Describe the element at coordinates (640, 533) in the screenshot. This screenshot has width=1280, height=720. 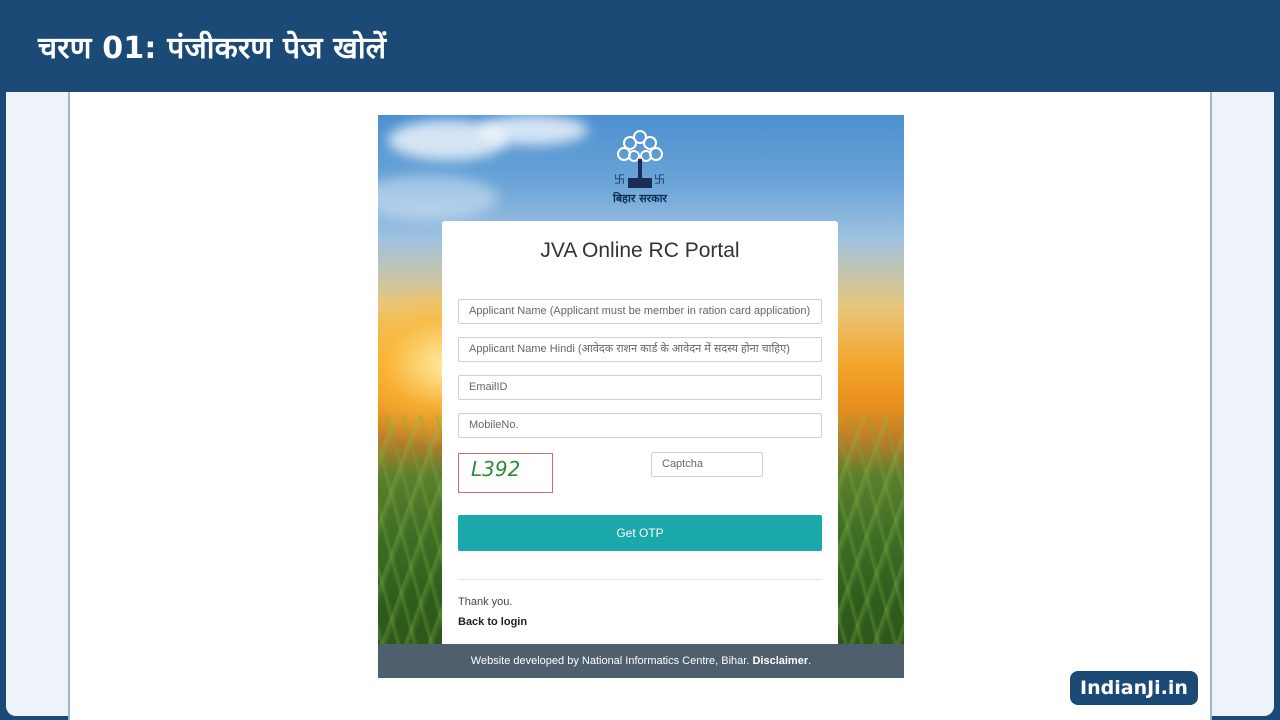
I see `get-otp-button: Get OTP` at that location.